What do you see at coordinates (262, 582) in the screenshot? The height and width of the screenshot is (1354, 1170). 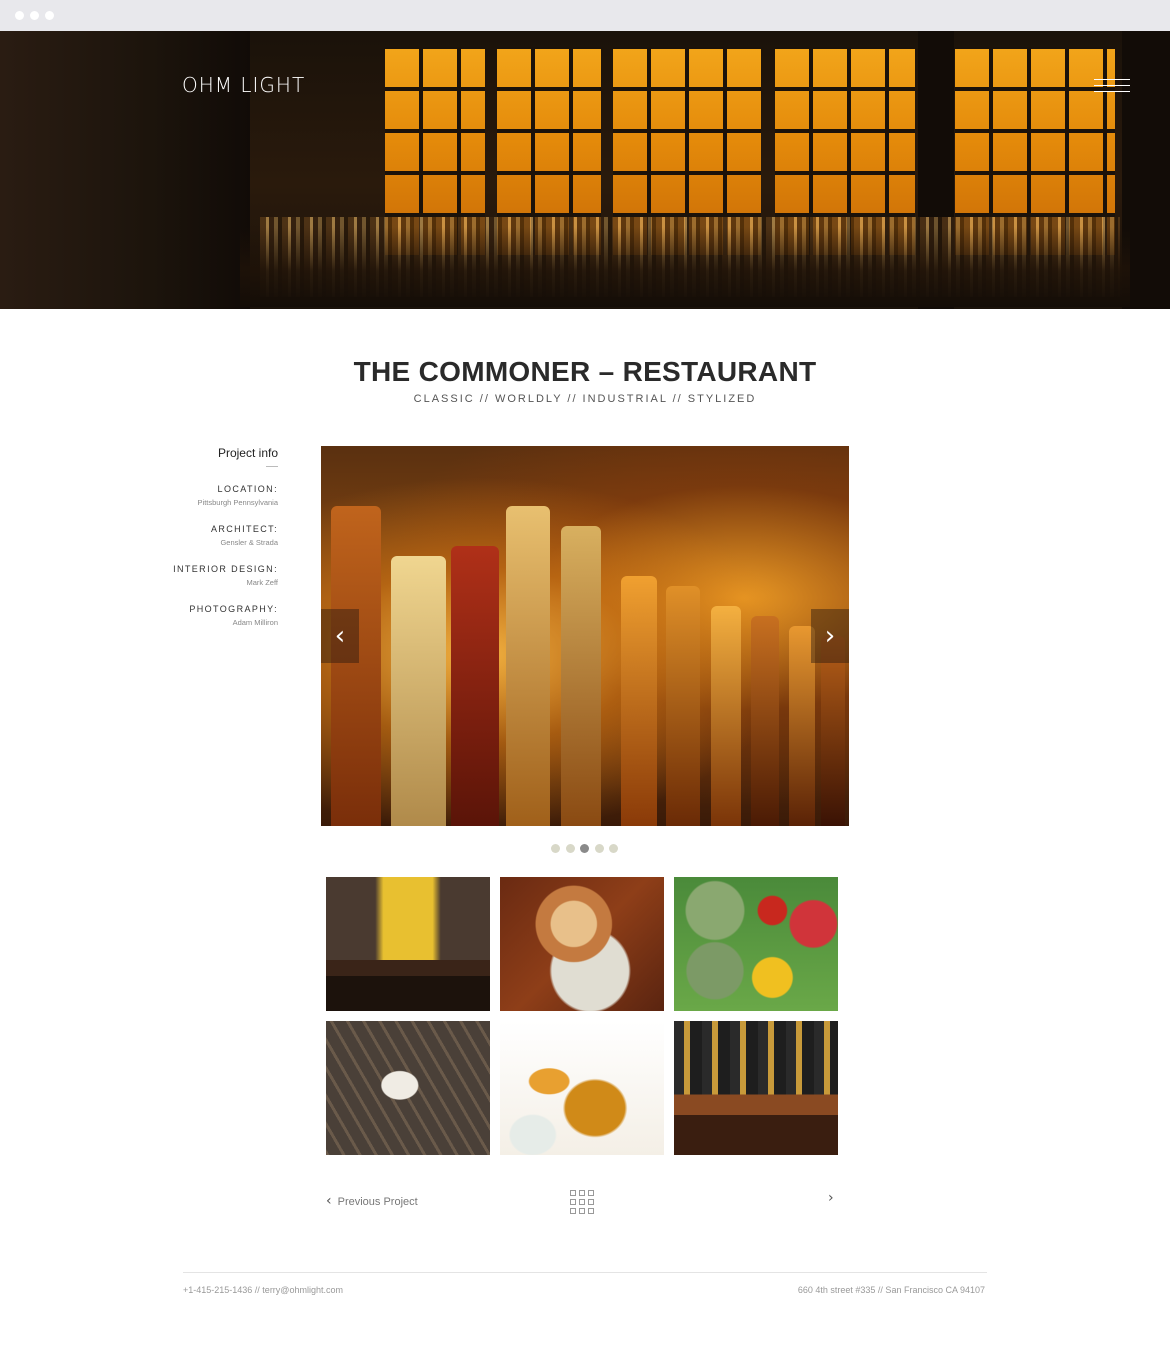 I see `info-value-interior-design: Mark Zeff` at bounding box center [262, 582].